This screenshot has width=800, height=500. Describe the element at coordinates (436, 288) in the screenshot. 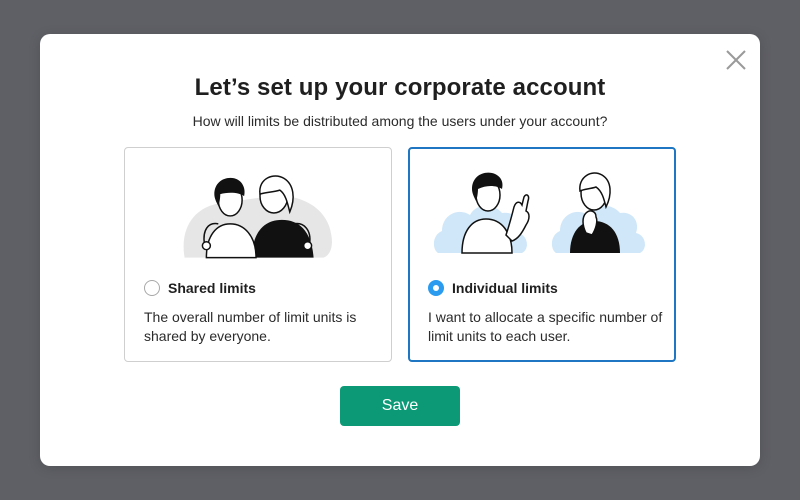

I see `individual-limits-radio` at that location.